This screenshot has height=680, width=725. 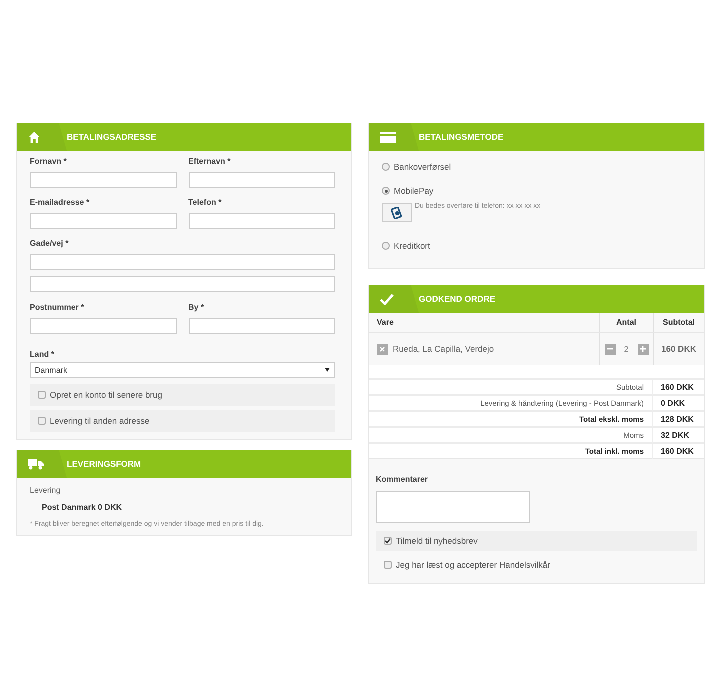 I want to click on mobile-payment-button, so click(x=397, y=212).